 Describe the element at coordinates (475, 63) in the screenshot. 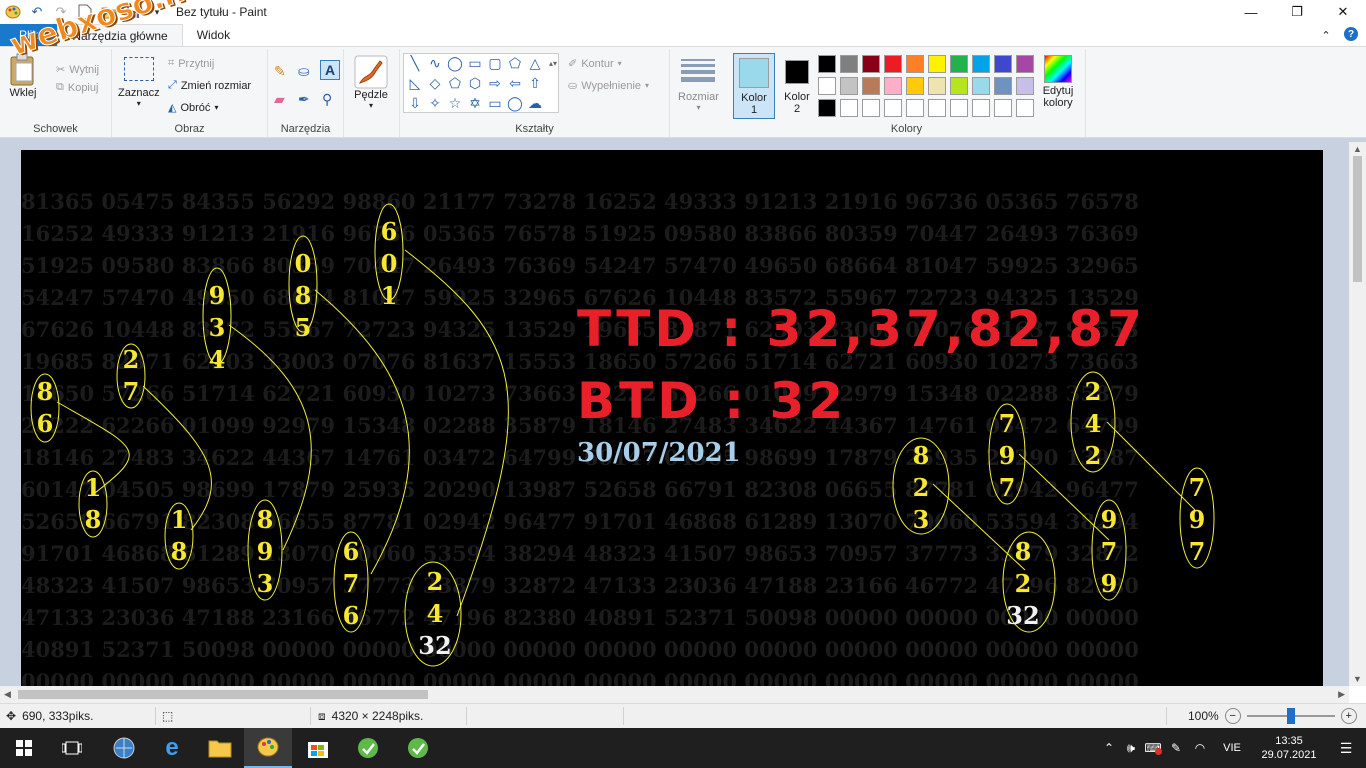

I see `rectangle-shape-icon: ▭` at that location.